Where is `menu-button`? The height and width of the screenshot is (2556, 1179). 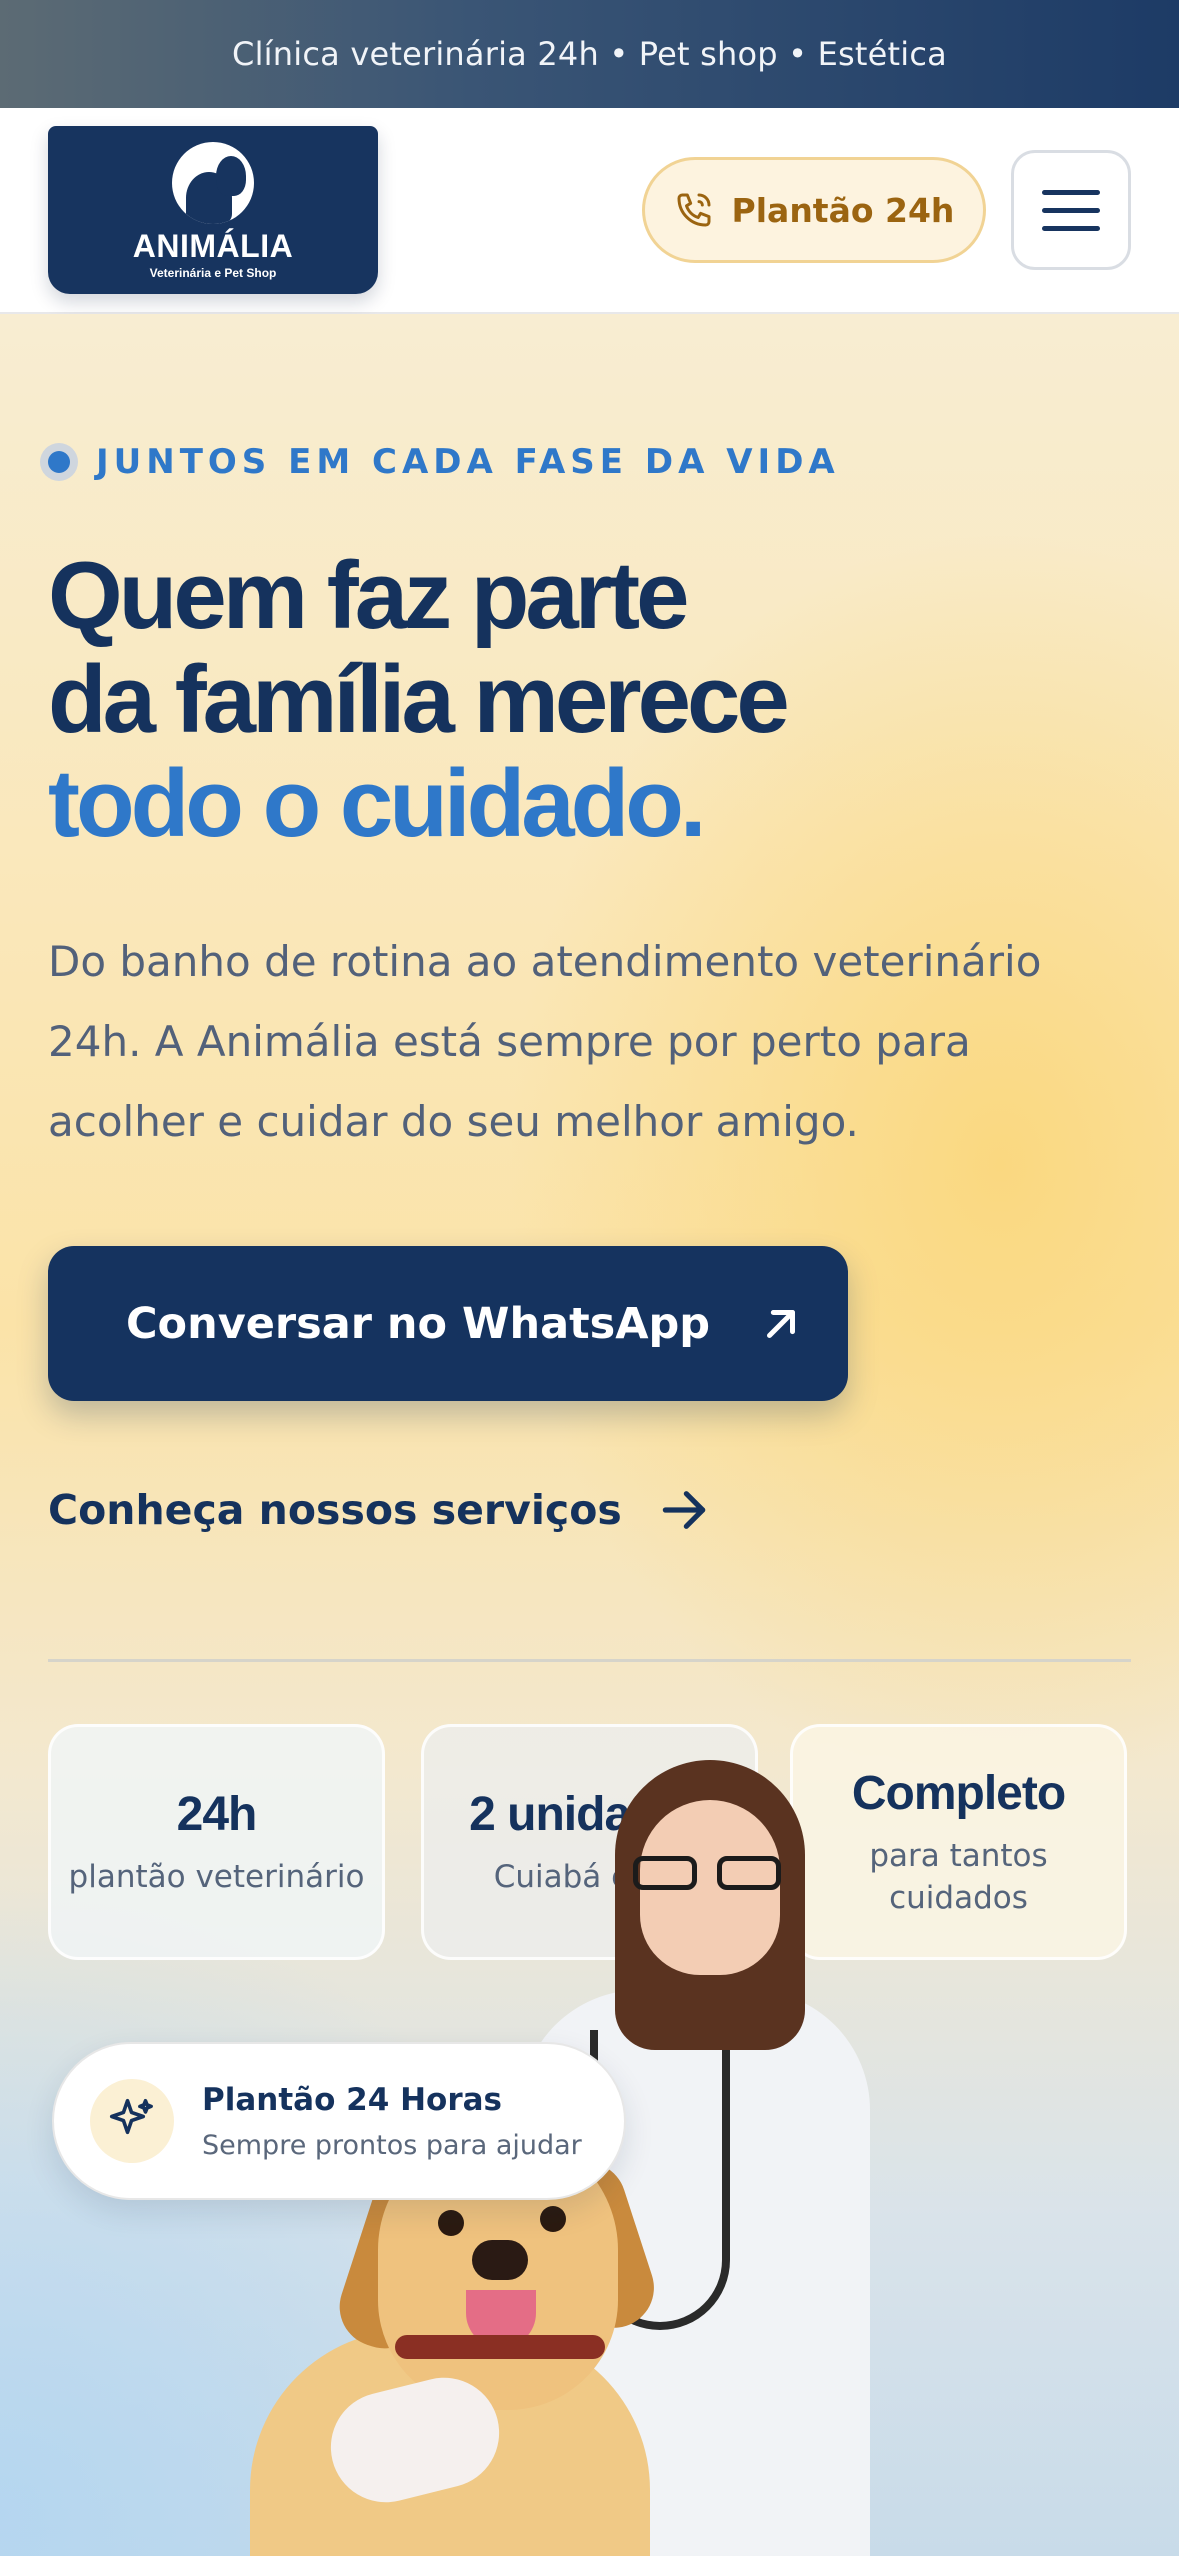 menu-button is located at coordinates (1071, 210).